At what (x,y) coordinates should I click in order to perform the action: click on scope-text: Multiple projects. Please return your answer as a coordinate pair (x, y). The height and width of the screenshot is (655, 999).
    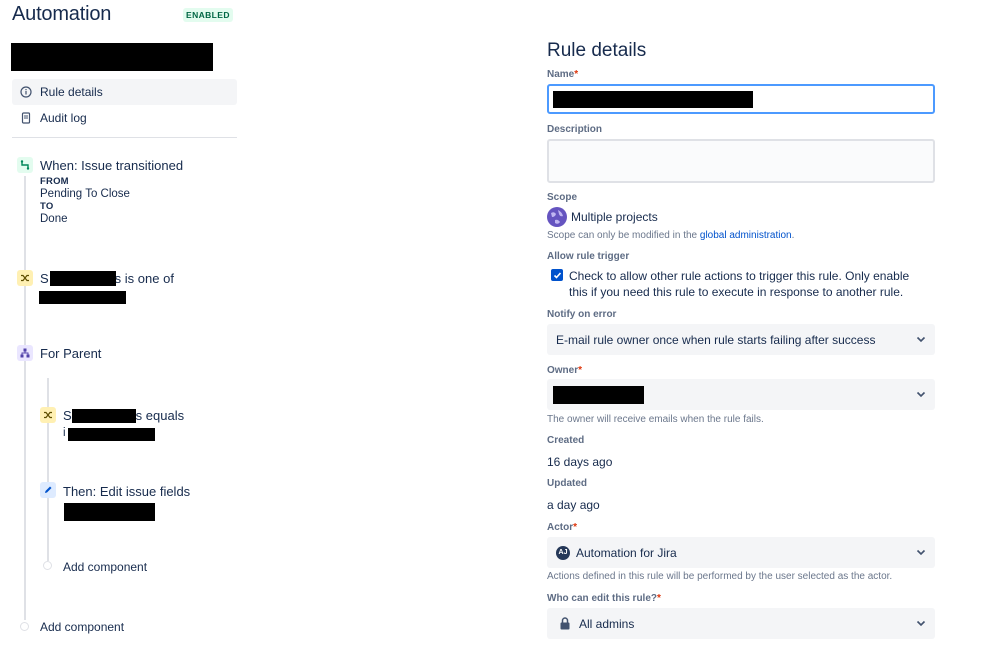
    Looking at the image, I should click on (614, 217).